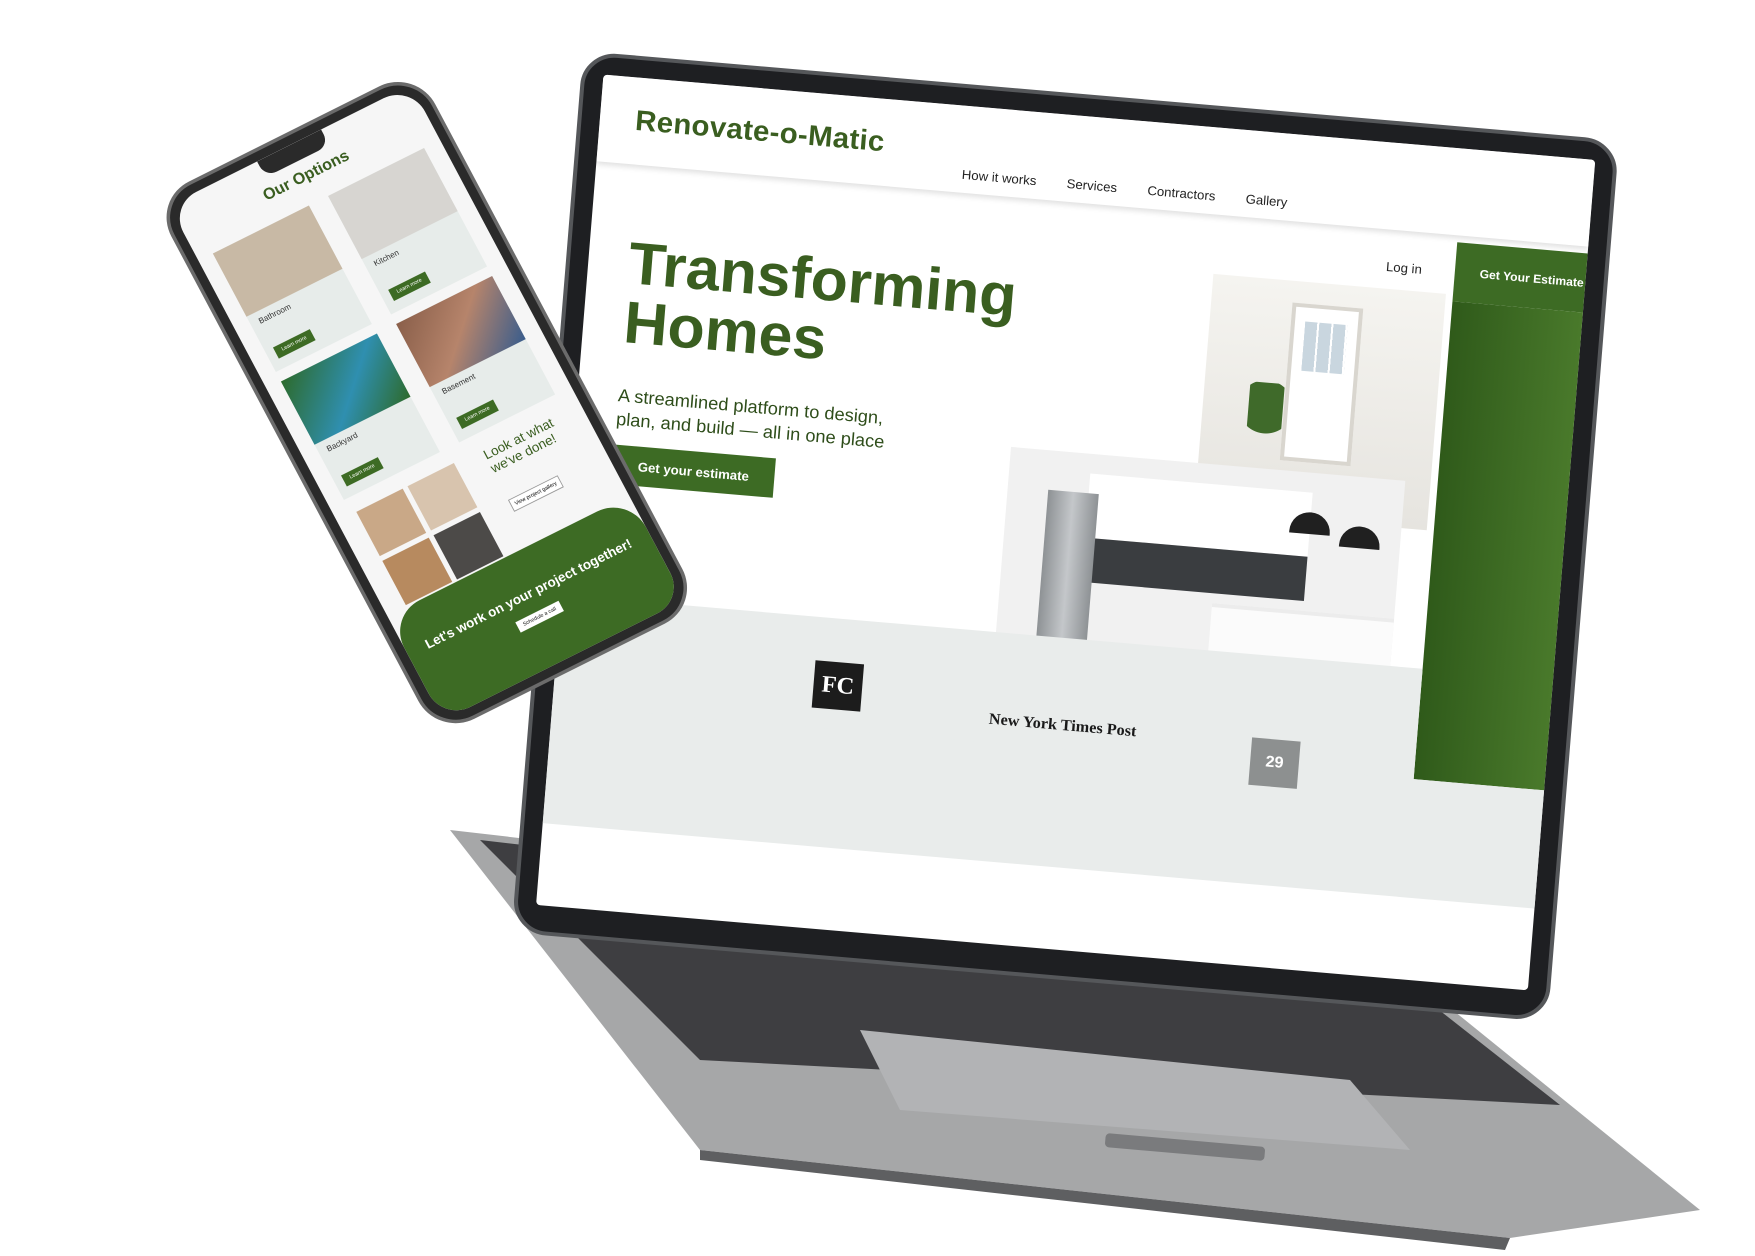  I want to click on plant-image, so click(1264, 417).